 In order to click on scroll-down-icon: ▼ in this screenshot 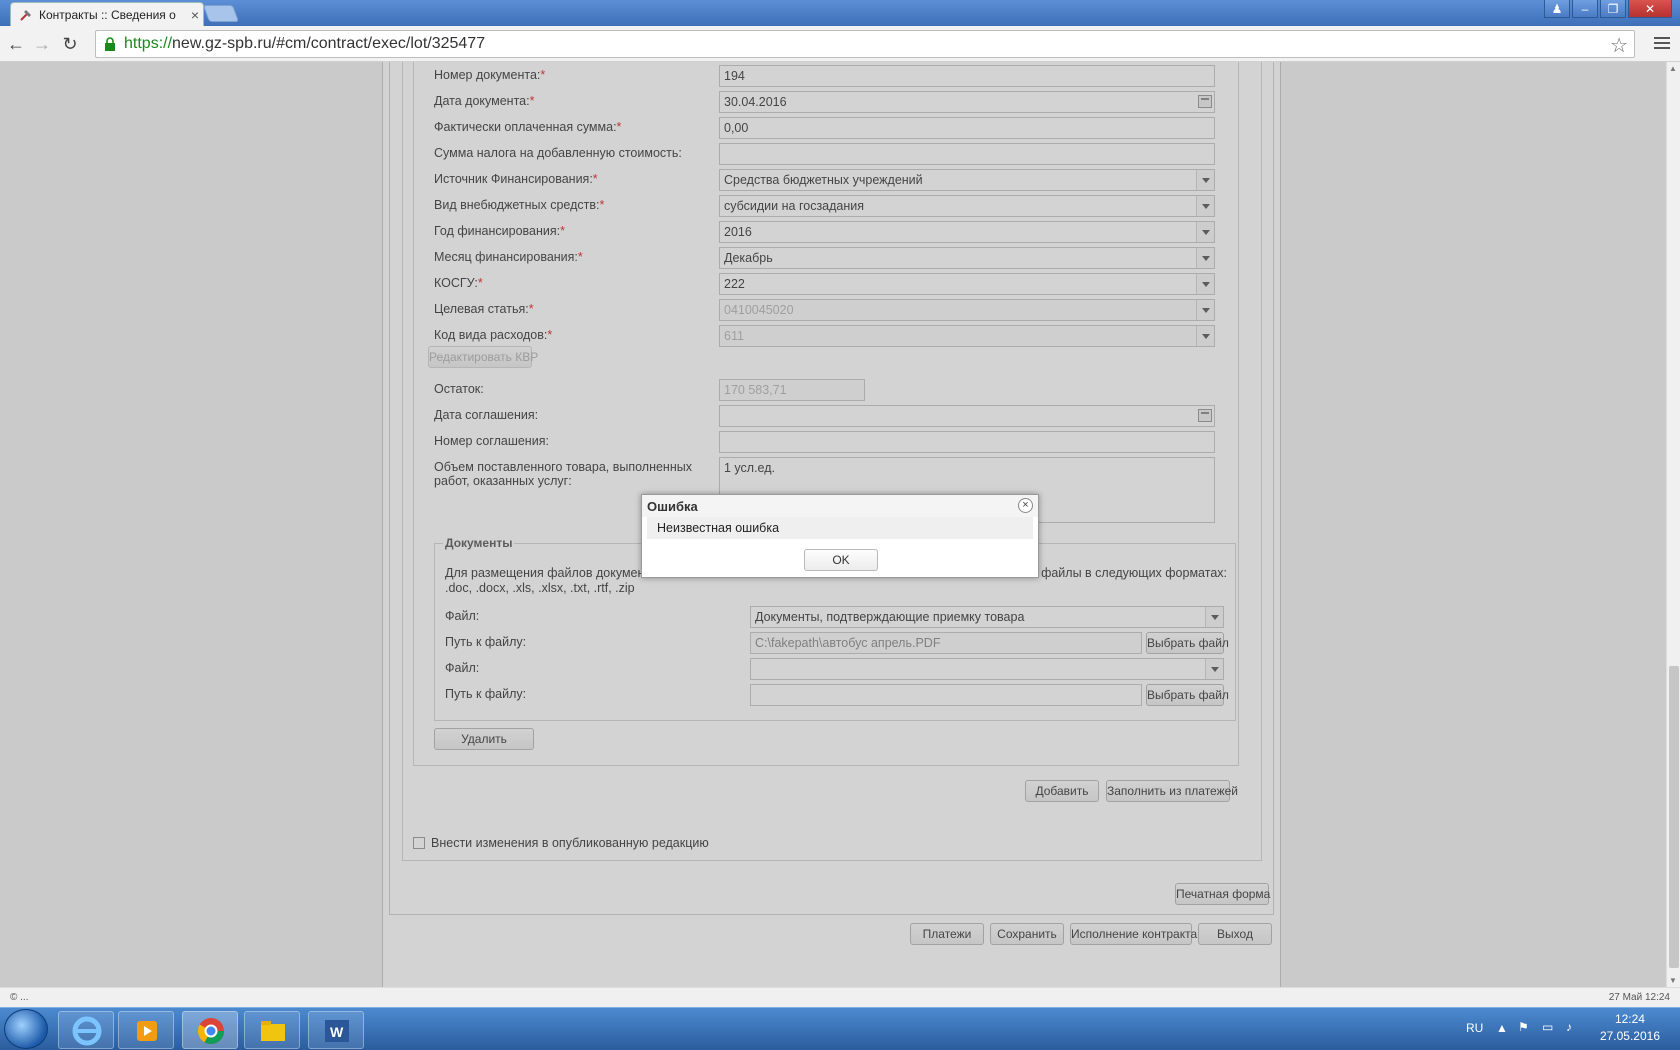, I will do `click(1673, 980)`.